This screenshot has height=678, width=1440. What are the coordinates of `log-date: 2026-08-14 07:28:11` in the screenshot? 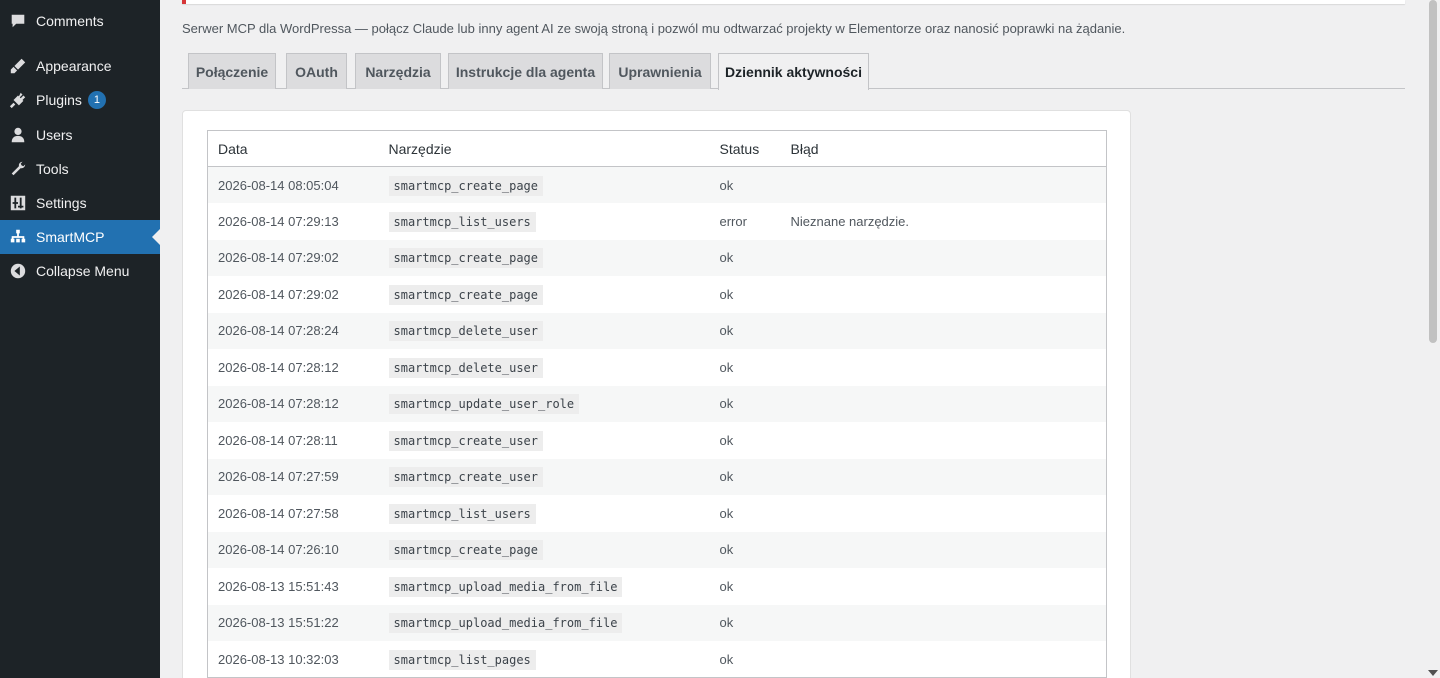 It's located at (278, 440).